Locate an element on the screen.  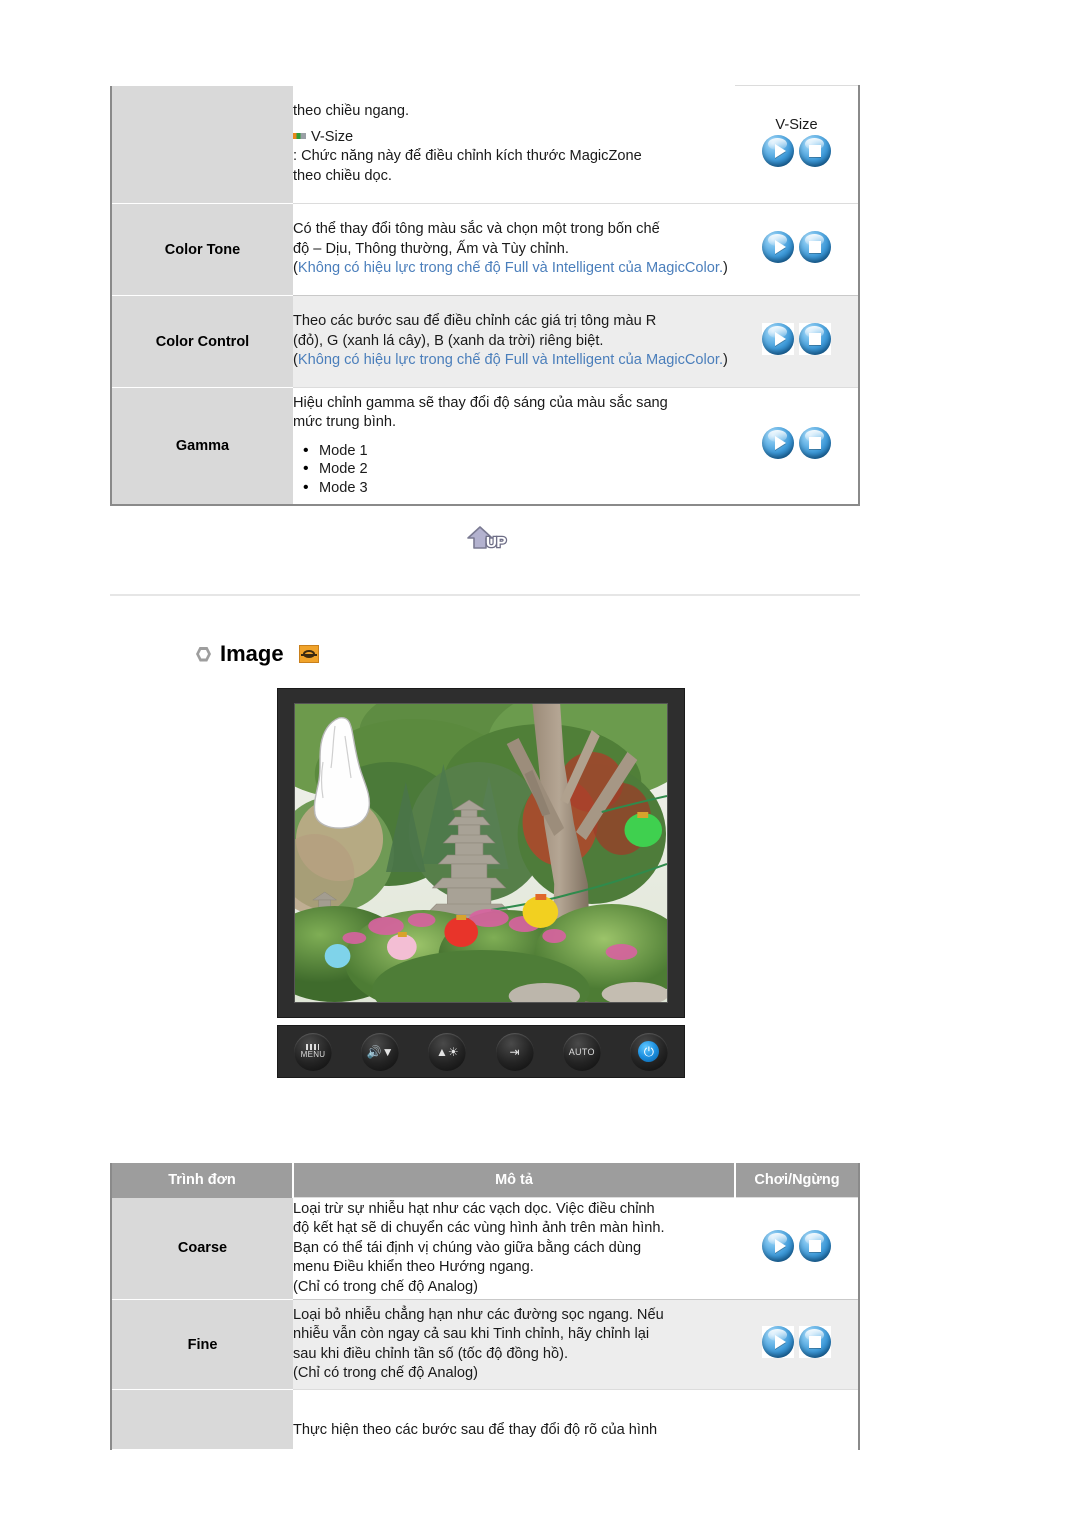
row-menu-cell: Coarse is located at coordinates (202, 1248).